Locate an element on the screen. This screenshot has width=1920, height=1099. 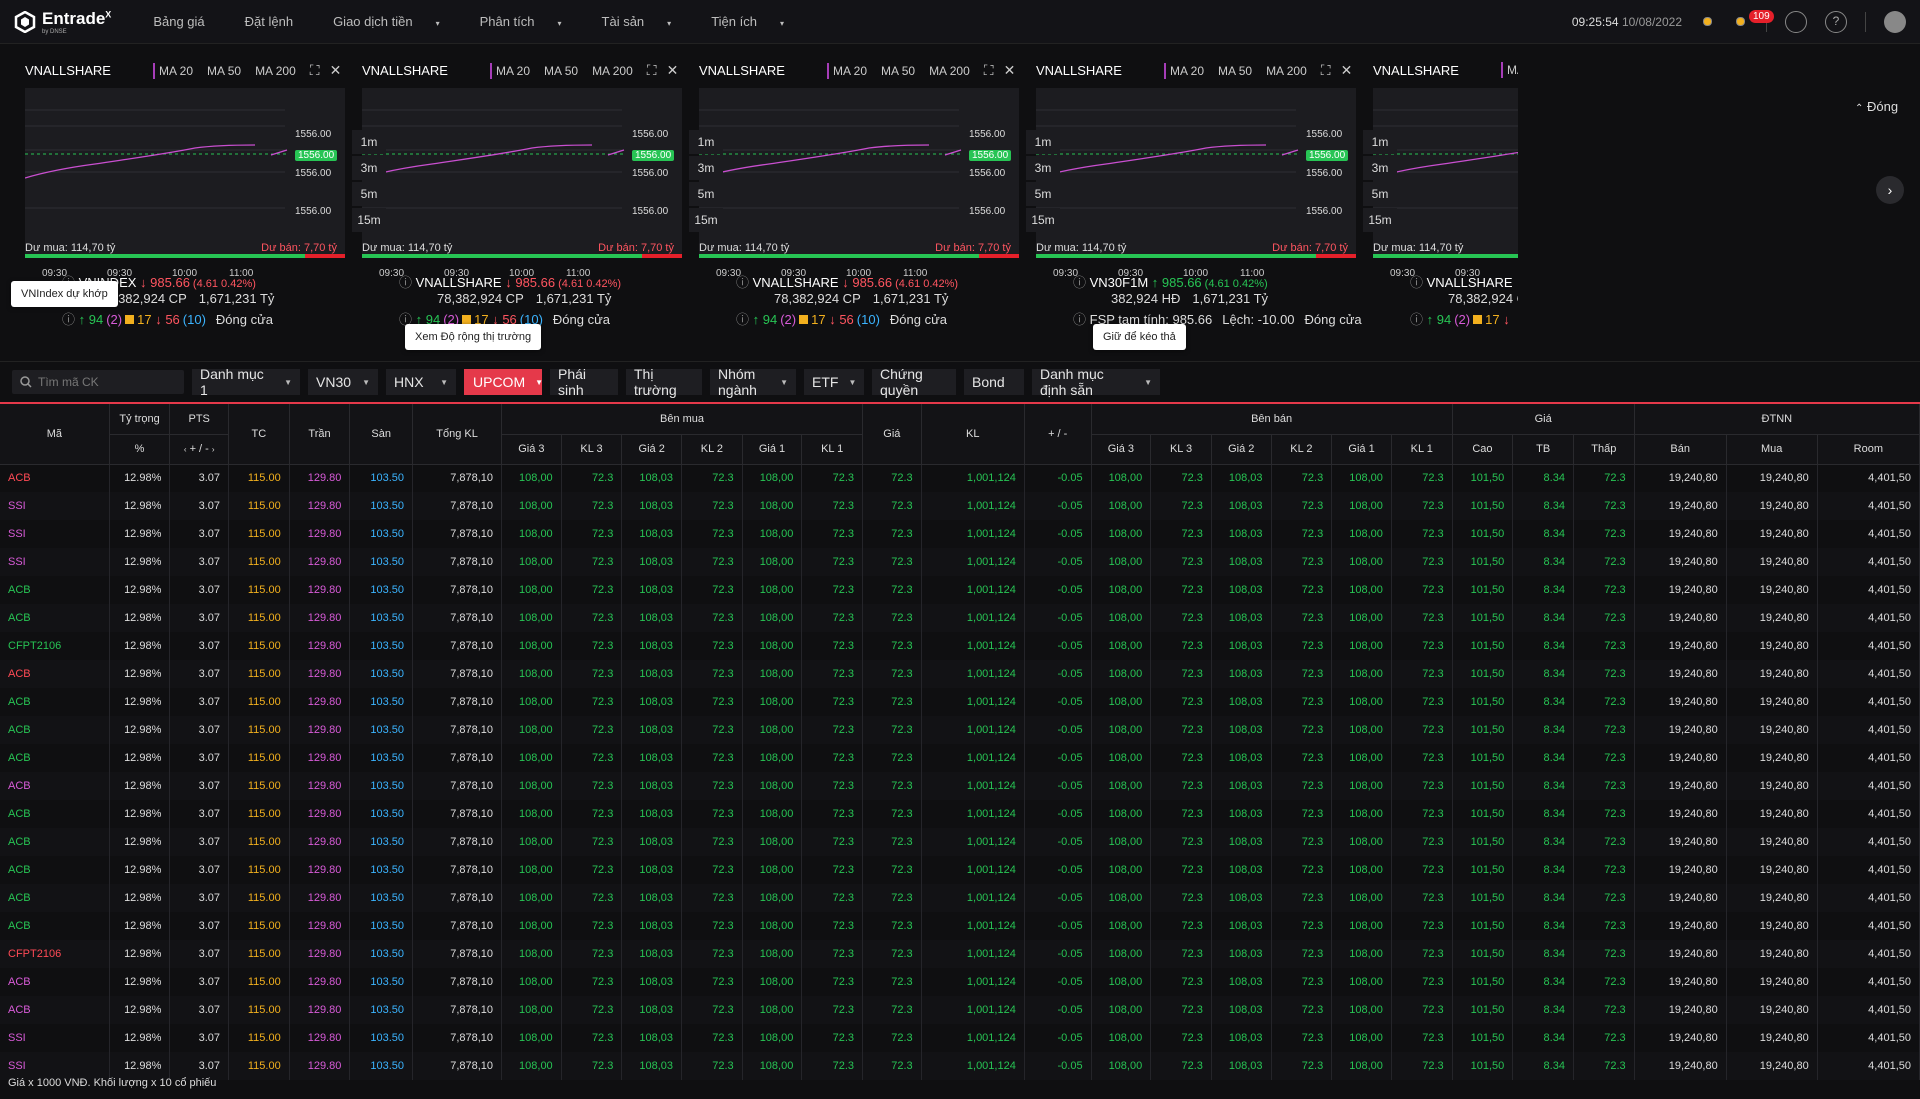
ma-toggle: MA 20 is located at coordinates (175, 70).